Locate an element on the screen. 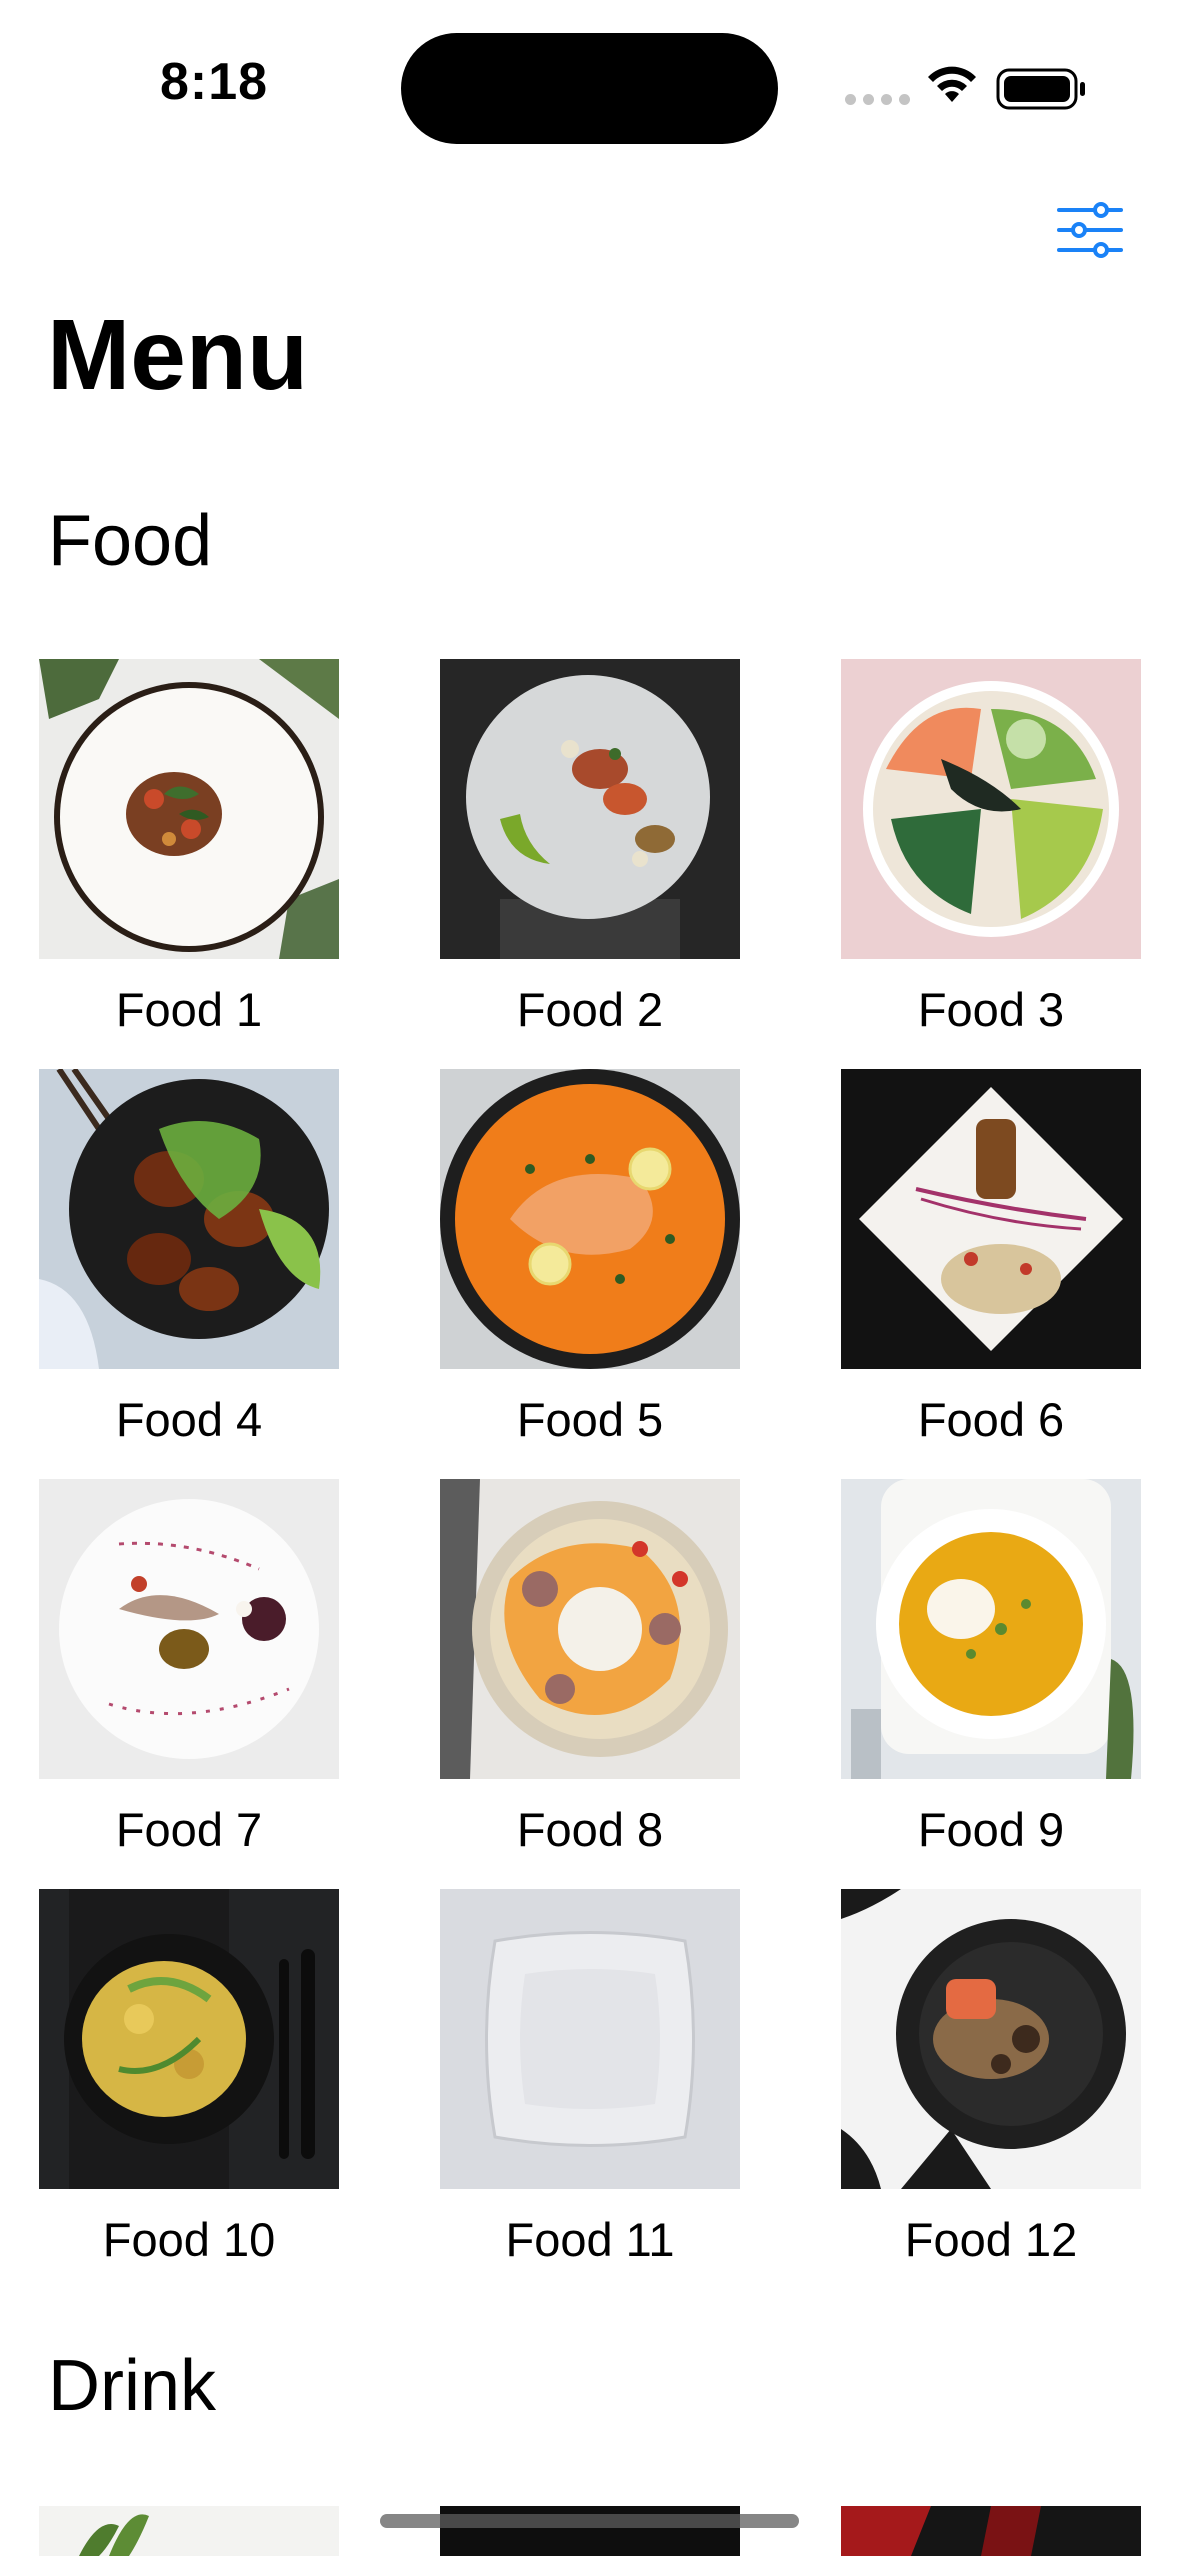 The image size is (1179, 2556). food-item-label: Food 8 is located at coordinates (590, 1829).